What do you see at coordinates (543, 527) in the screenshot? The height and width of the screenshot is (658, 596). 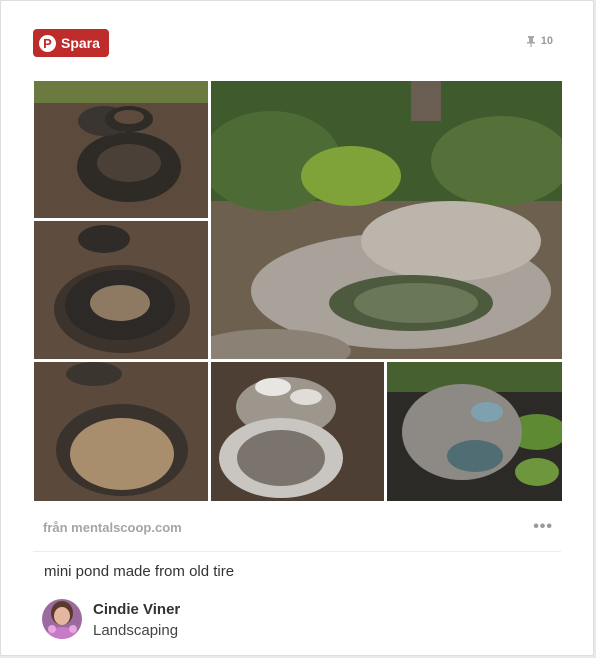 I see `more-dots-icon: •••` at bounding box center [543, 527].